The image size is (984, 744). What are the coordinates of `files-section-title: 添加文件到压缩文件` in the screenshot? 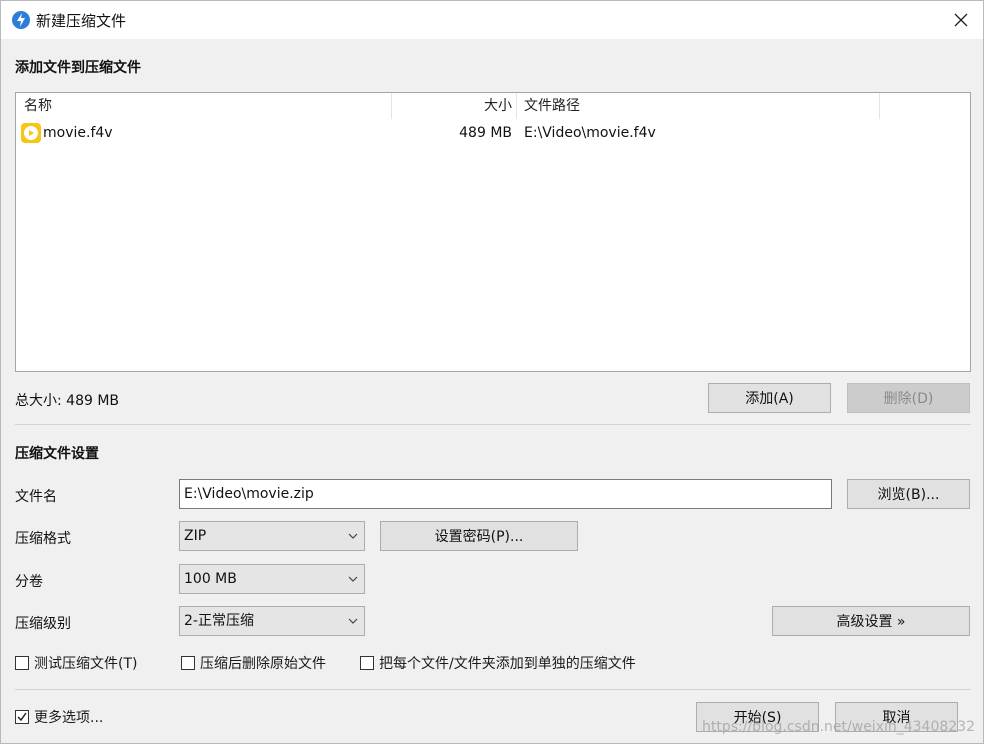 It's located at (78, 68).